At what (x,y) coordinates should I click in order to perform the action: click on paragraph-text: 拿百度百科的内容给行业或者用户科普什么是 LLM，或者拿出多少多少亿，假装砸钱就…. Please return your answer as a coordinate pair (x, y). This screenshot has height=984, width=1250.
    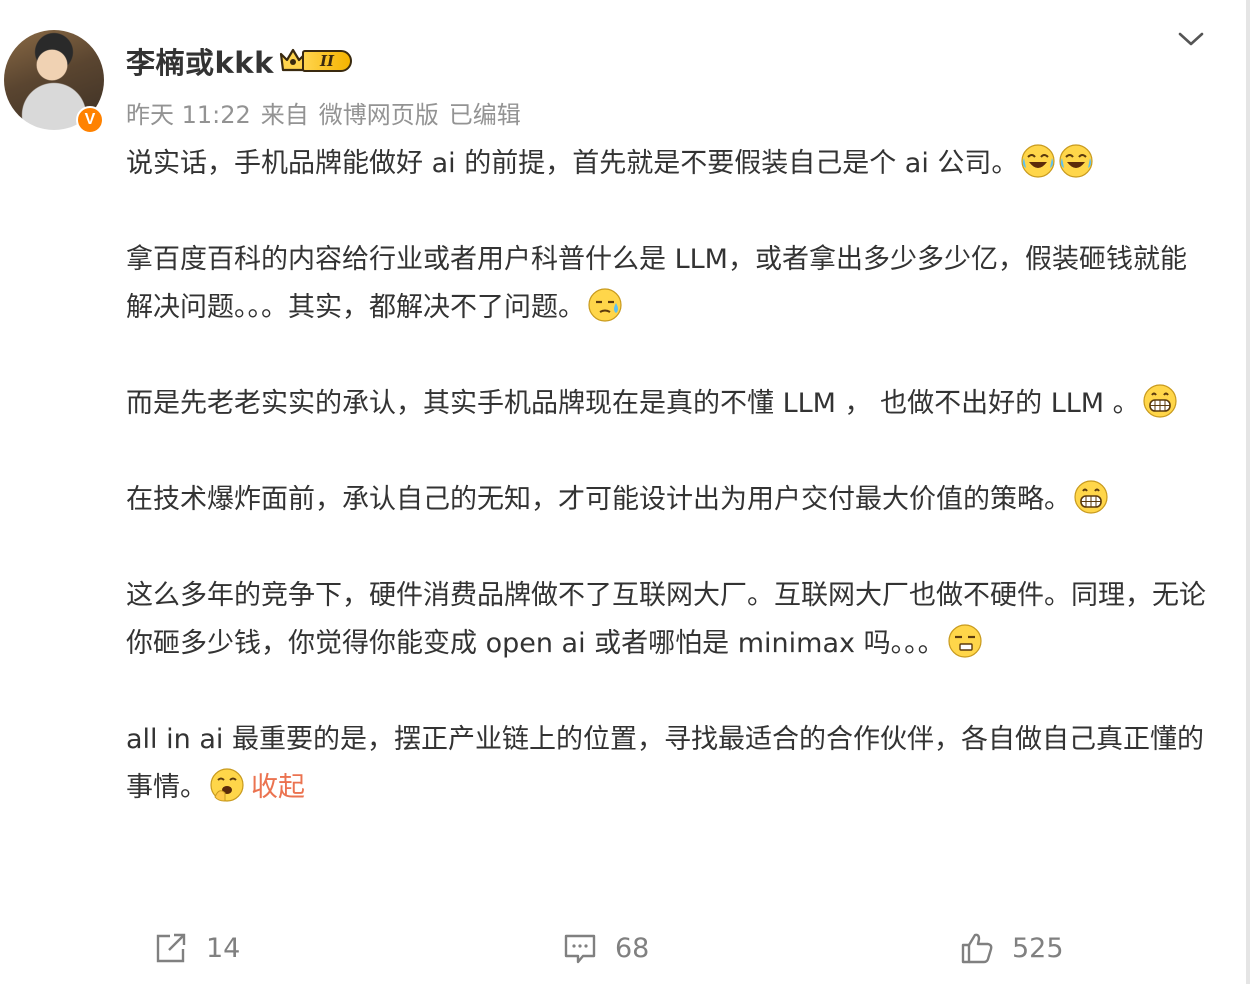
    Looking at the image, I should click on (656, 283).